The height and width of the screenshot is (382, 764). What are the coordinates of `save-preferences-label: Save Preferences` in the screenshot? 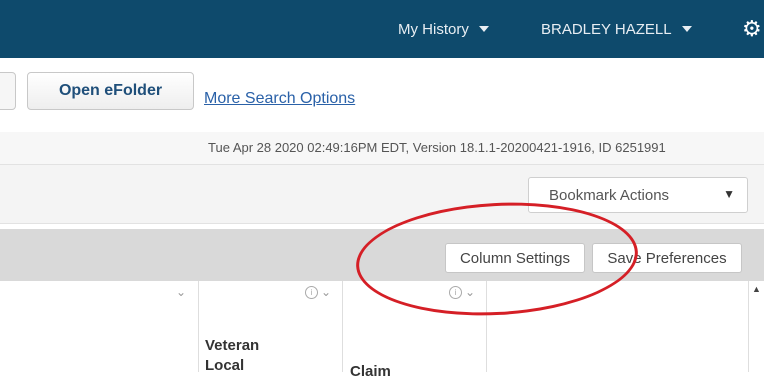 It's located at (667, 258).